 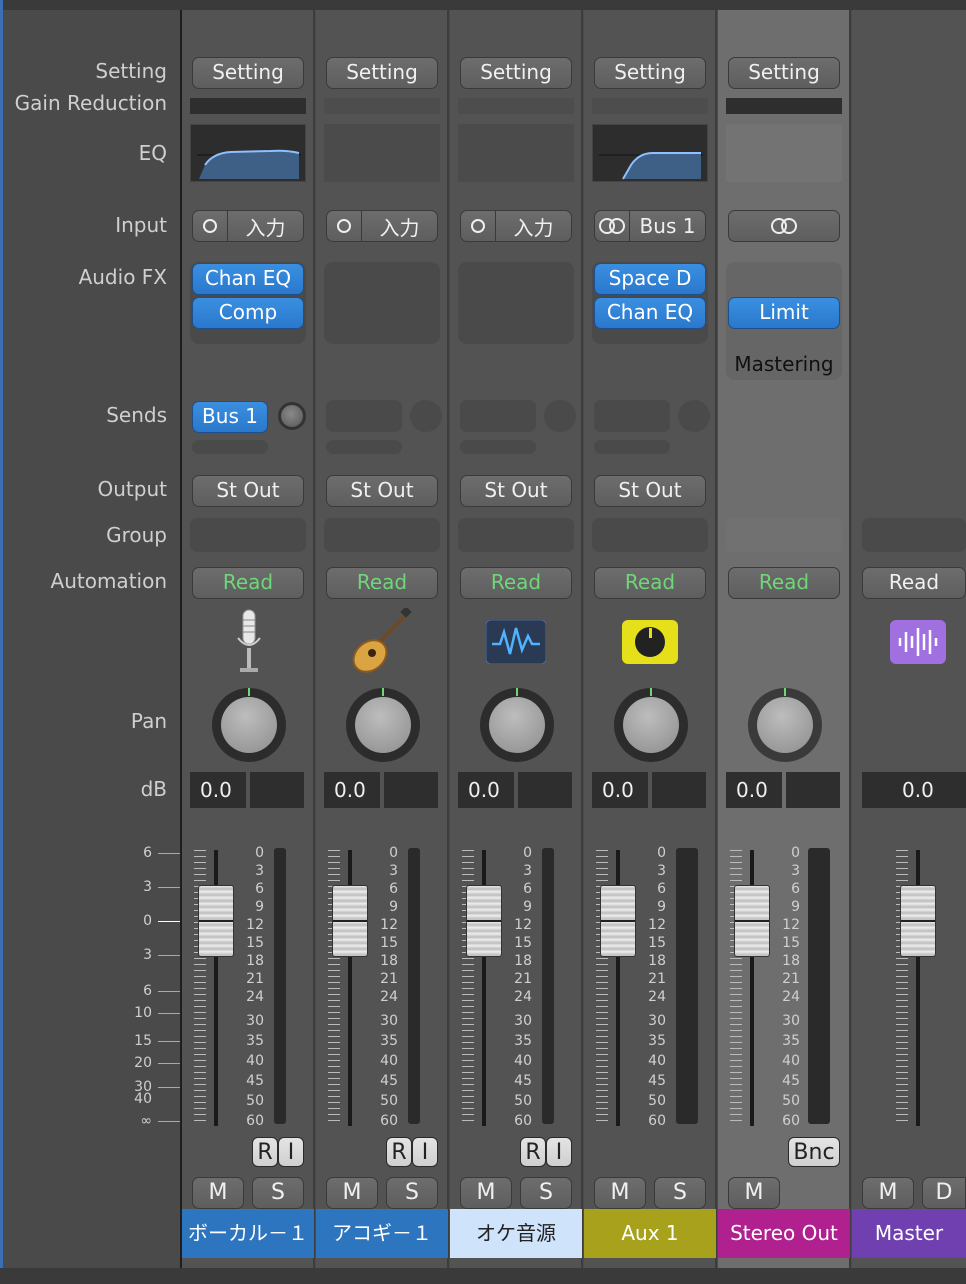 What do you see at coordinates (516, 1233) in the screenshot?
I see `track-name-backing-track: オケ音源` at bounding box center [516, 1233].